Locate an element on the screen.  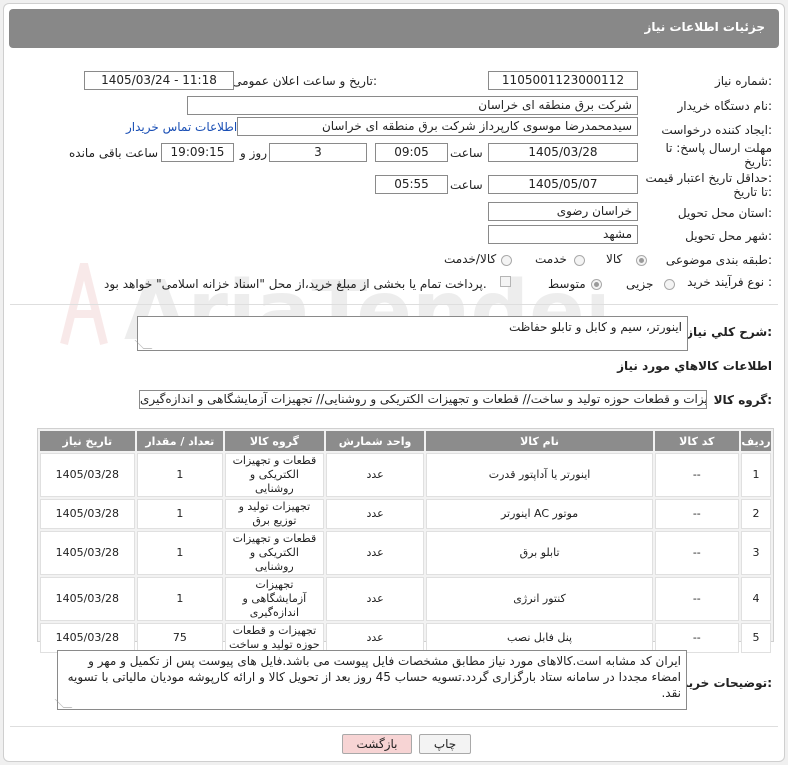
announce-datetime-label: تاریخ و ساعت اعلان عمومی: is located at coordinates (304, 81).